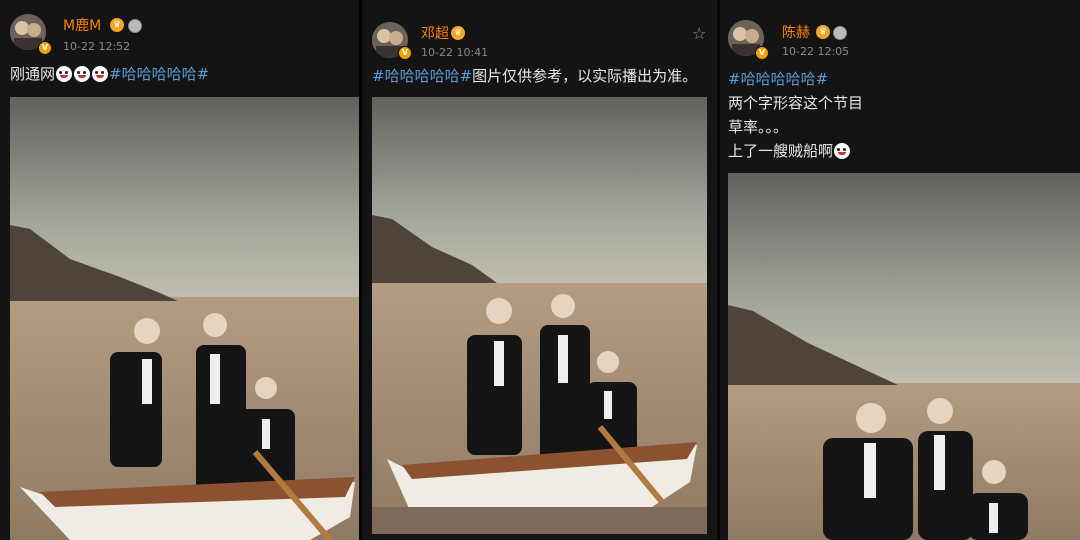  What do you see at coordinates (699, 33) in the screenshot?
I see `star-outline-icon: ☆` at bounding box center [699, 33].